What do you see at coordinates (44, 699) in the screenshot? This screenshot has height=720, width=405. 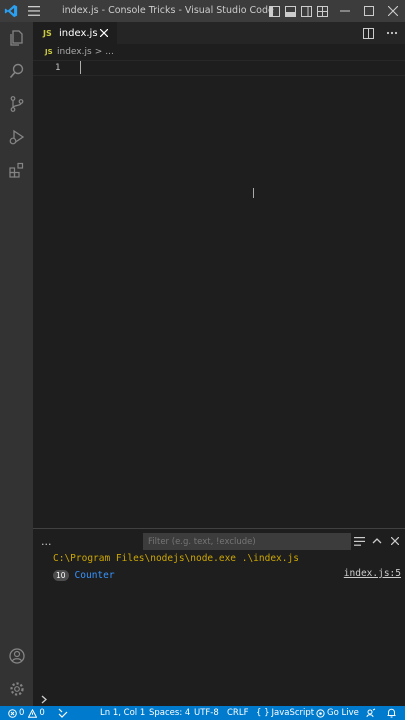 I see `chevron-right-icon` at bounding box center [44, 699].